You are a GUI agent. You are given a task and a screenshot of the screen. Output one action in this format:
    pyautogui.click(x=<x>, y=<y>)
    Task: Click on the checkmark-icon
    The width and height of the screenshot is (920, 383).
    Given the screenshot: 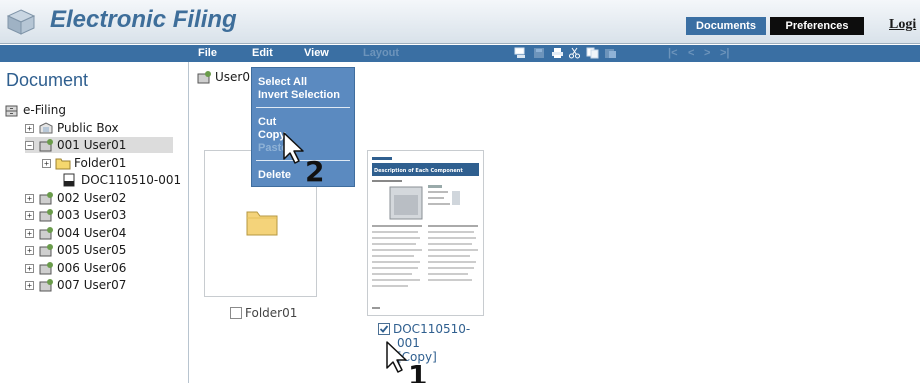 What is the action you would take?
    pyautogui.click(x=384, y=329)
    